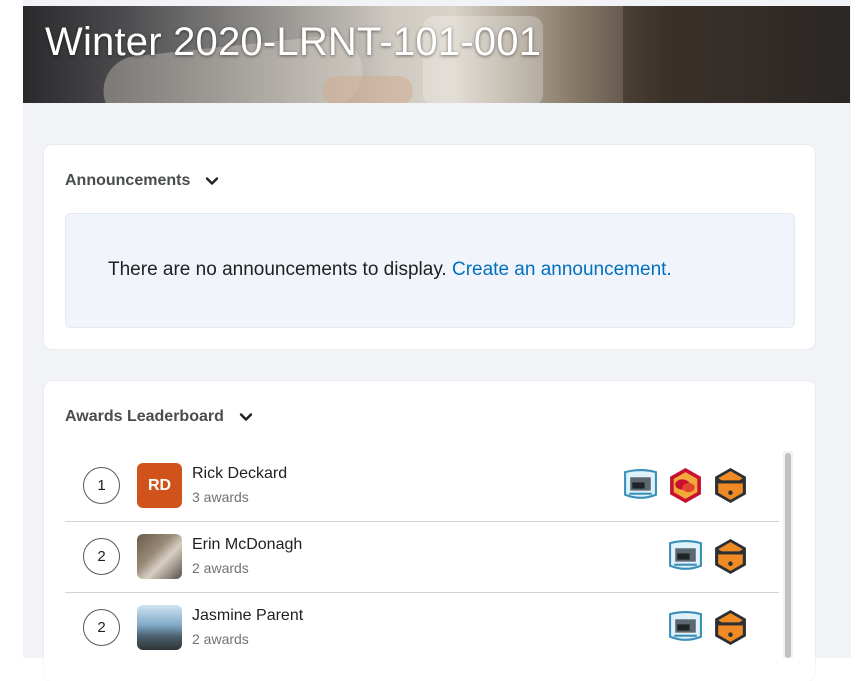 The width and height of the screenshot is (861, 681). I want to click on avatar: RD, so click(159, 485).